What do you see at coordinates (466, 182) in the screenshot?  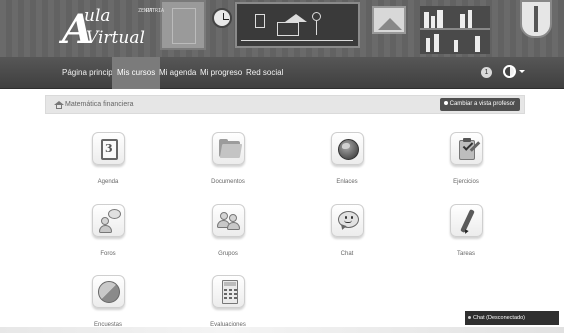 I see `tool-label: Ejercicios` at bounding box center [466, 182].